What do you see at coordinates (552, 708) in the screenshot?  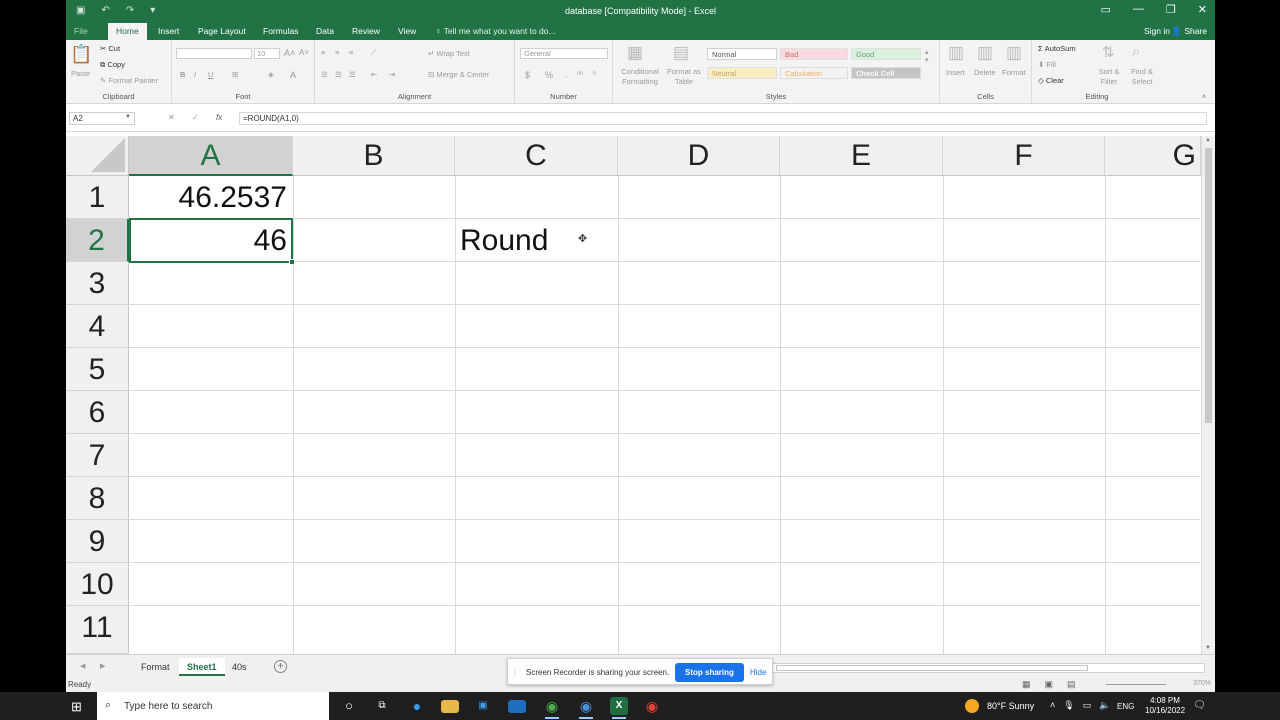 I see `chrome-icon: ◉` at bounding box center [552, 708].